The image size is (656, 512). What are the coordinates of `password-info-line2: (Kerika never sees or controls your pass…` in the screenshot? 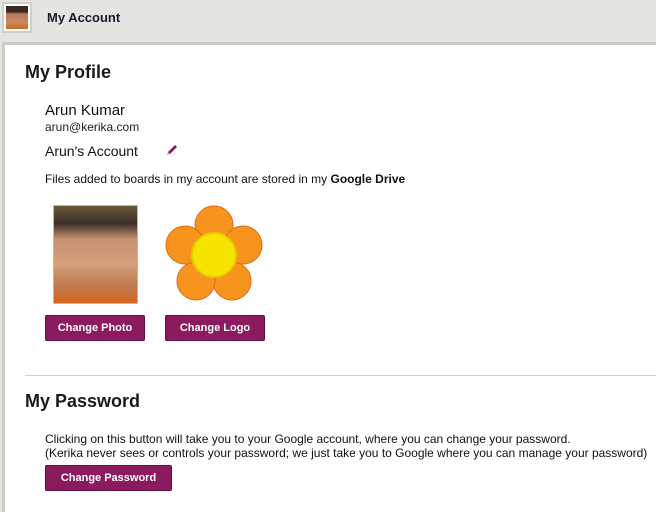 It's located at (346, 453).